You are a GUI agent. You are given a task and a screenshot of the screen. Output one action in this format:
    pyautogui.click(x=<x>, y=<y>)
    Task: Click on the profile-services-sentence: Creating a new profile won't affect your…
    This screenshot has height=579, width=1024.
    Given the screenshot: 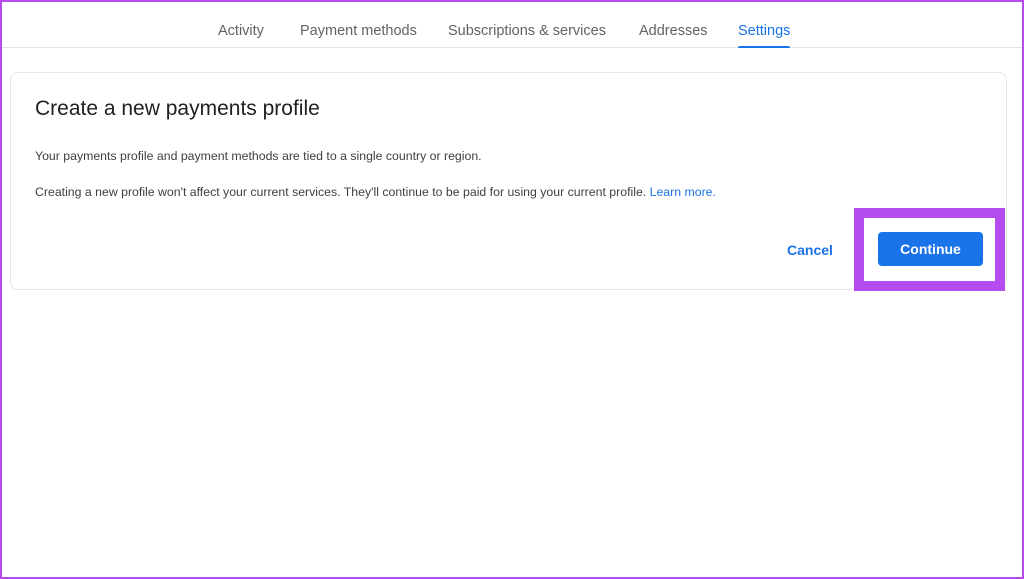 What is the action you would take?
    pyautogui.click(x=341, y=192)
    